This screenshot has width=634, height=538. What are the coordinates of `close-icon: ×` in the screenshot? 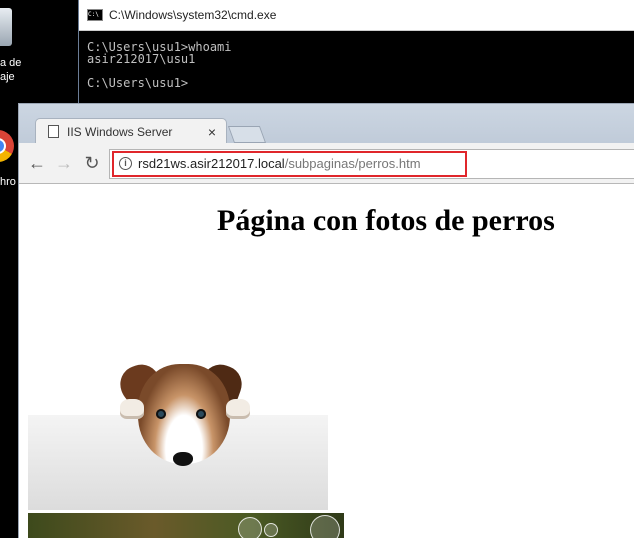 It's located at (212, 132).